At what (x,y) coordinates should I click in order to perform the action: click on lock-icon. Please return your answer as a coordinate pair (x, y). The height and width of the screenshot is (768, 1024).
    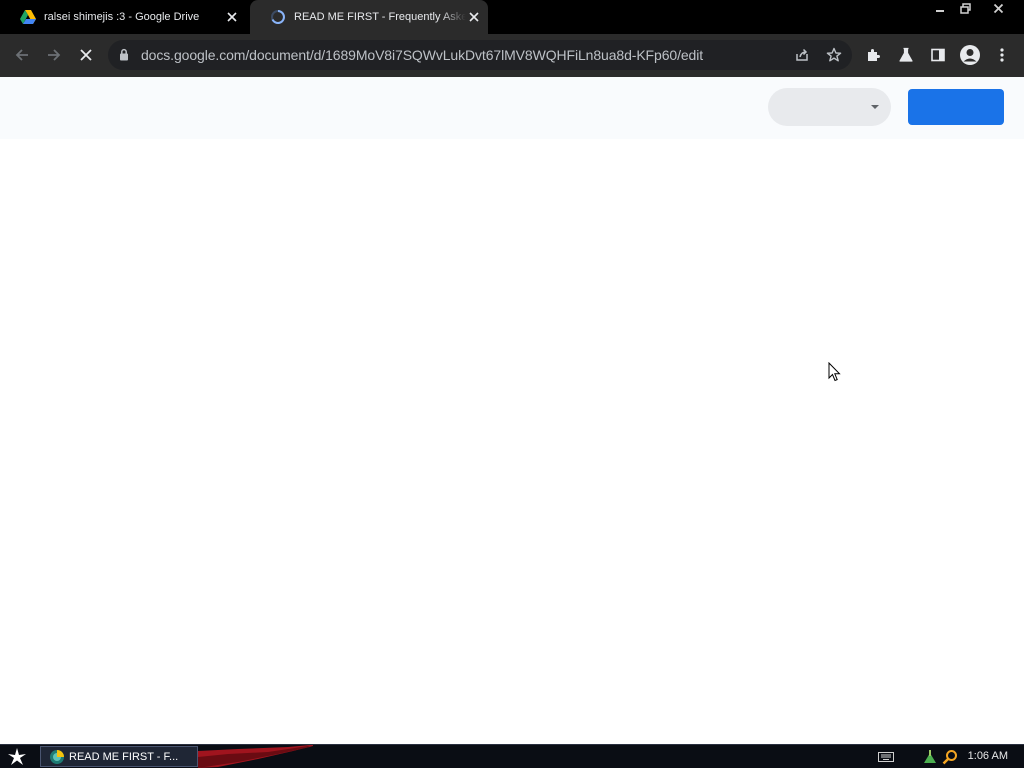
    Looking at the image, I should click on (124, 54).